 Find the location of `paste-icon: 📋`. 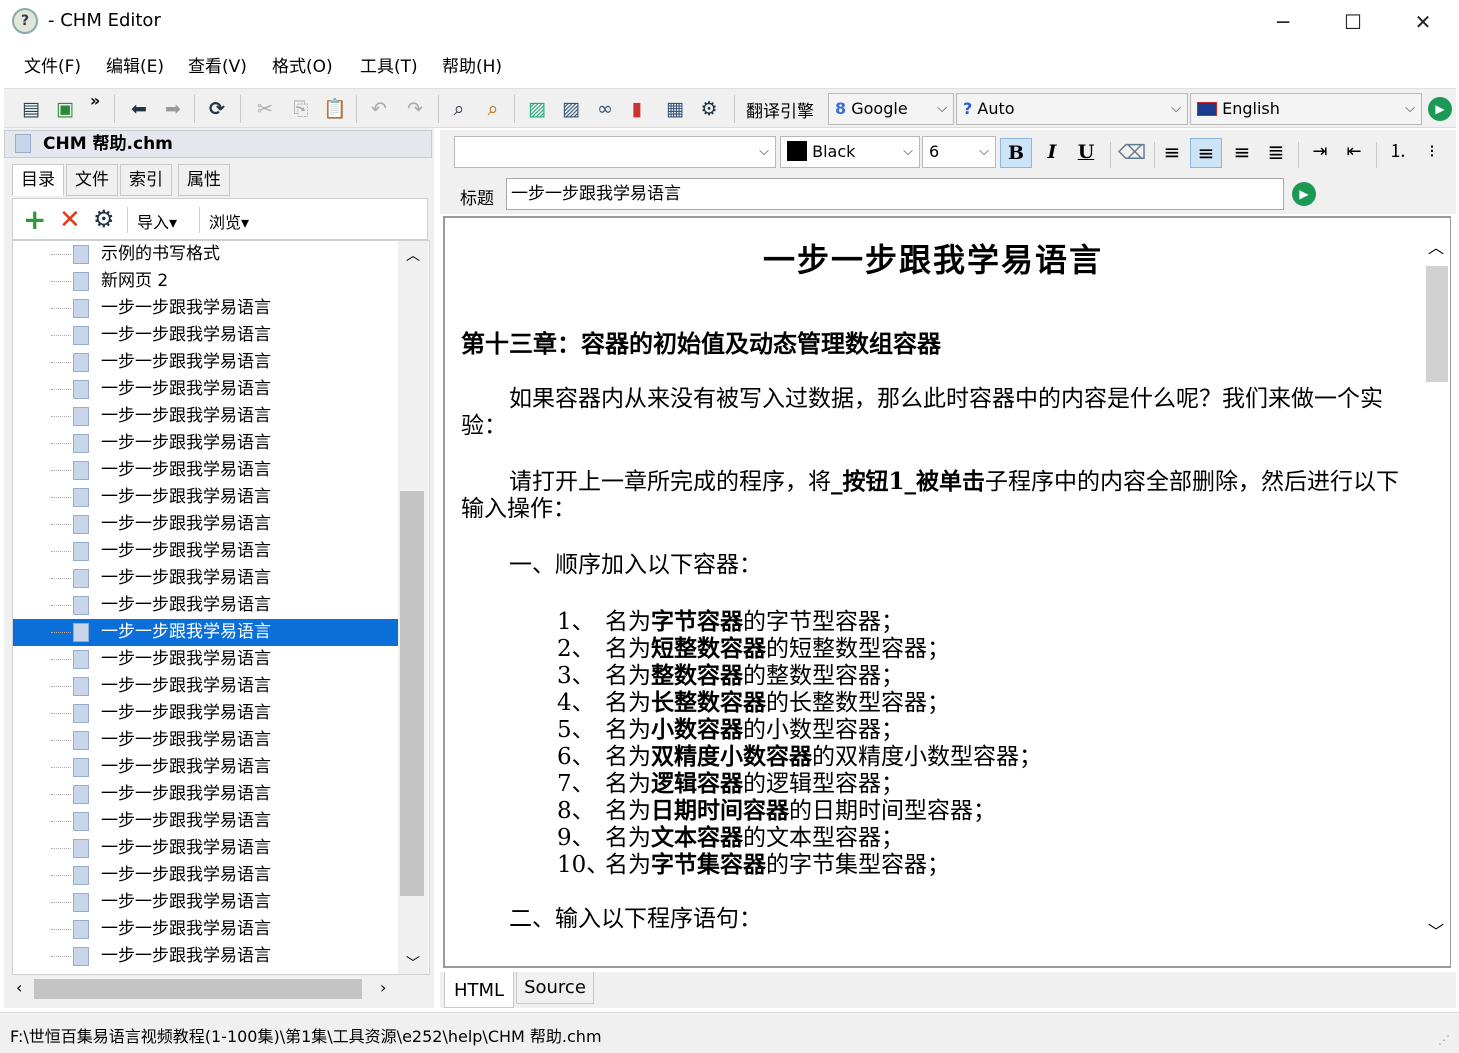

paste-icon: 📋 is located at coordinates (335, 109).